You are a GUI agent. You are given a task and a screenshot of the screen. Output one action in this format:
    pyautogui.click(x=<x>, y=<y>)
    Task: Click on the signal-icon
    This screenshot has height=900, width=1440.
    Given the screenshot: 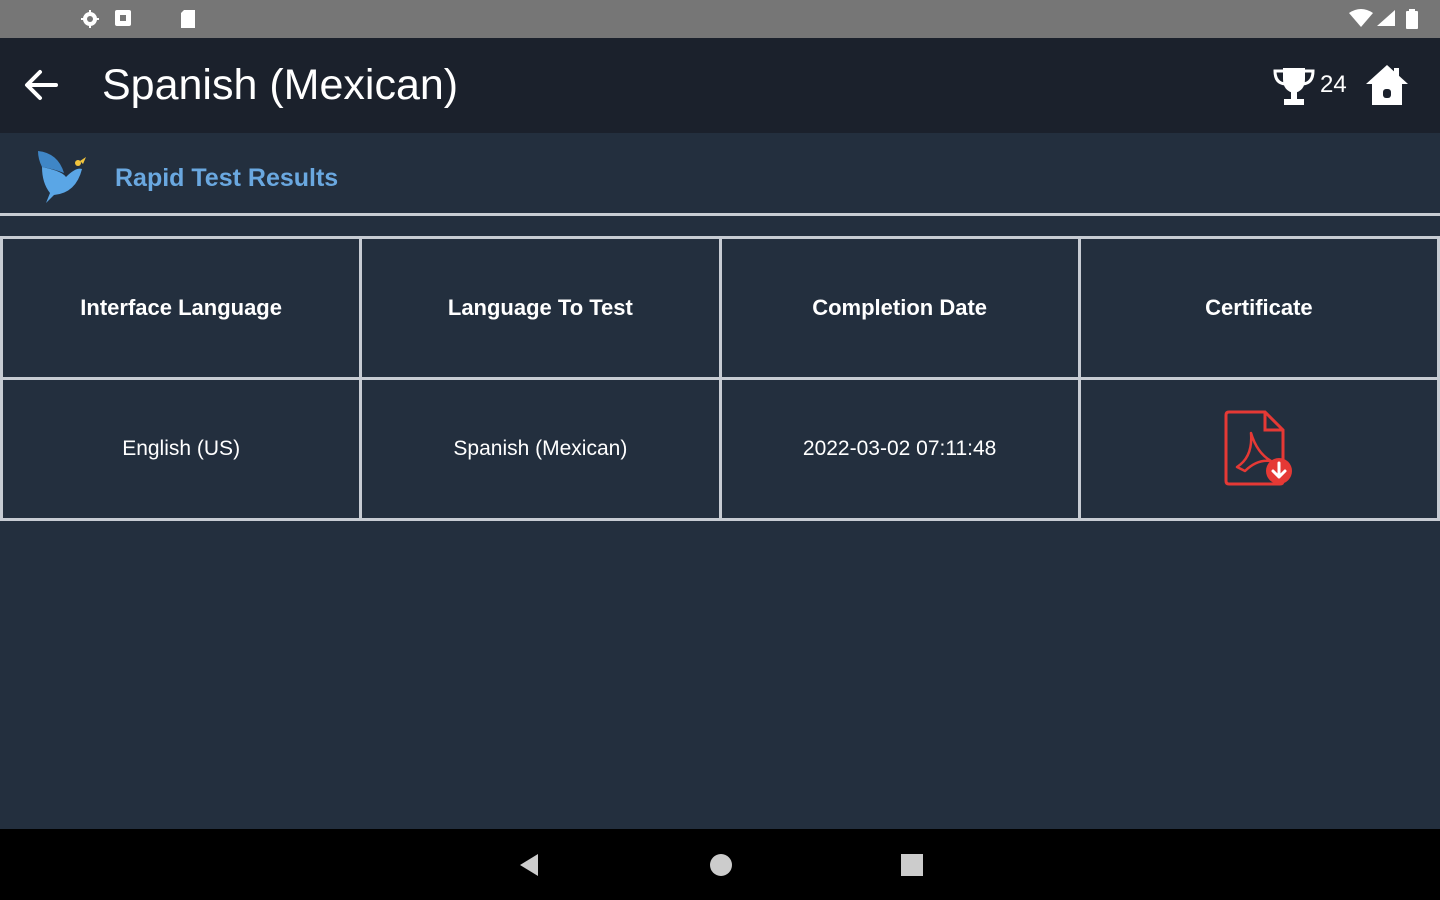 What is the action you would take?
    pyautogui.click(x=1386, y=18)
    